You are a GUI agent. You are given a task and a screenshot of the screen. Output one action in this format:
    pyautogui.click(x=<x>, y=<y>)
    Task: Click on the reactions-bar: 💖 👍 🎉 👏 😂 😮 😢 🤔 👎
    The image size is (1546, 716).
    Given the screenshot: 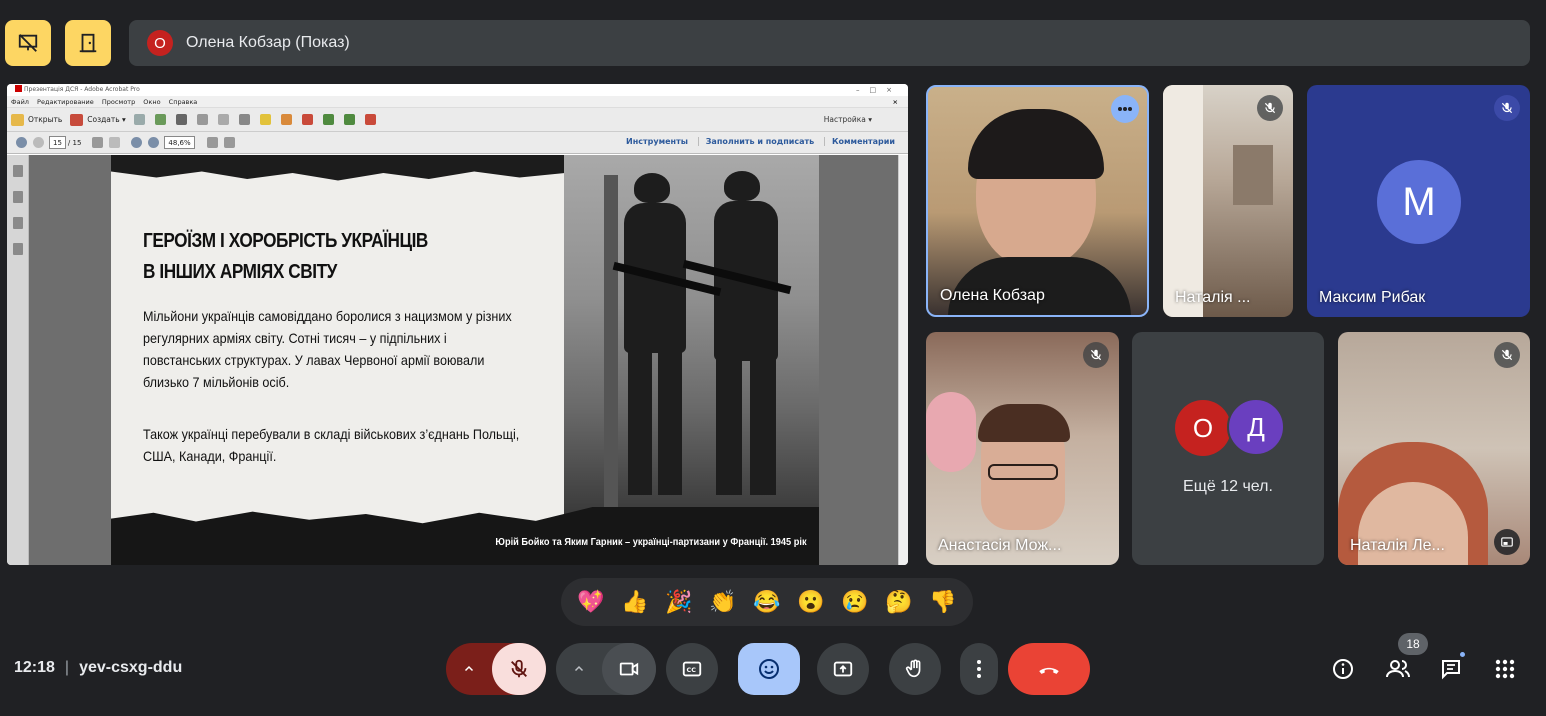 What is the action you would take?
    pyautogui.click(x=767, y=602)
    